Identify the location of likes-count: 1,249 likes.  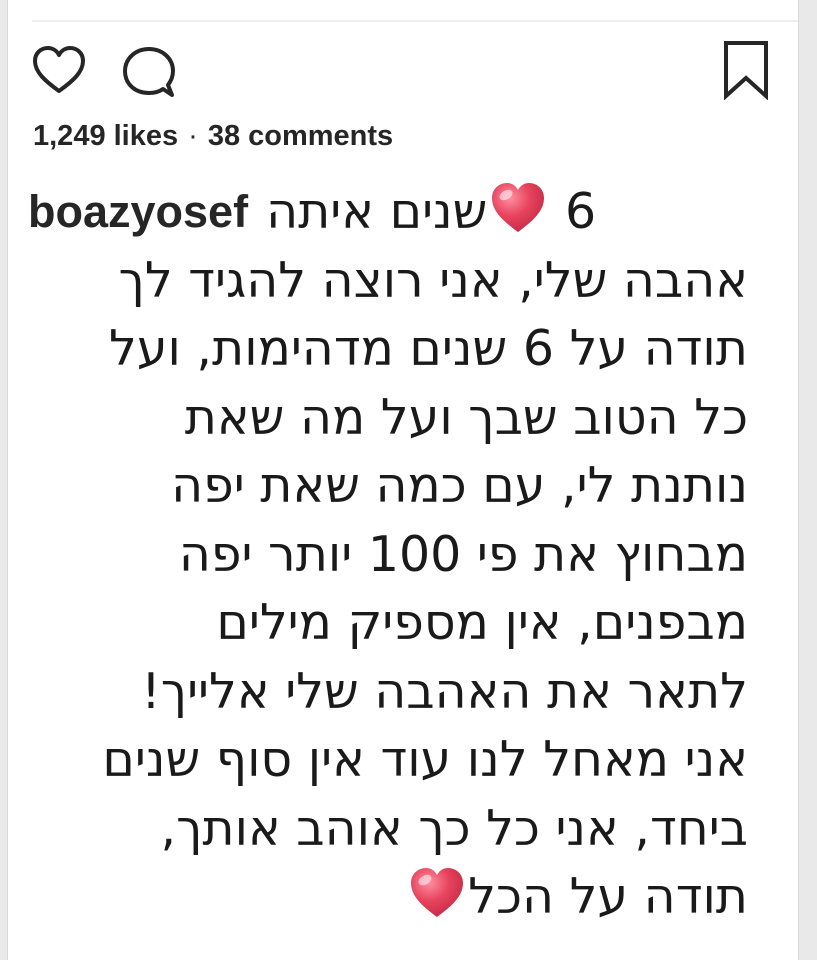
(105, 136).